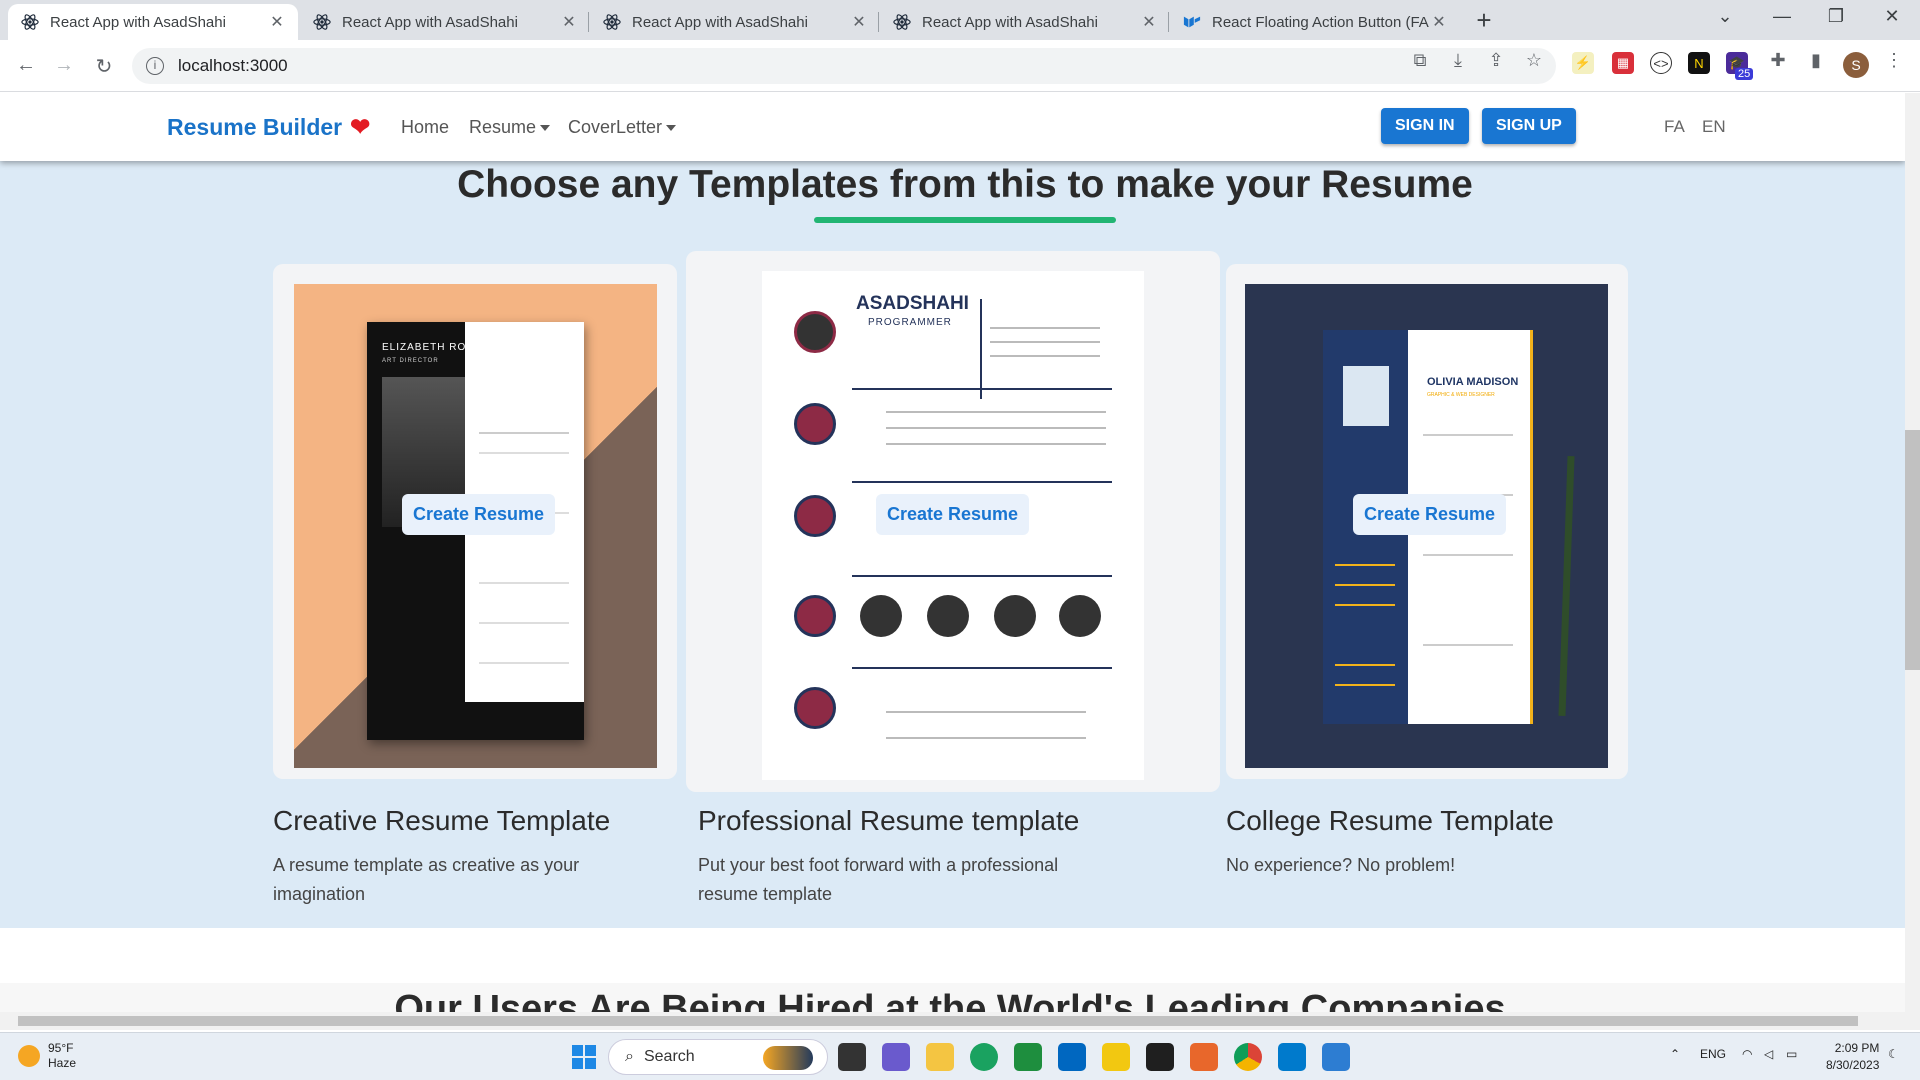 The image size is (1920, 1080). I want to click on tab-title: React Floating Action Button (FA, so click(1320, 22).